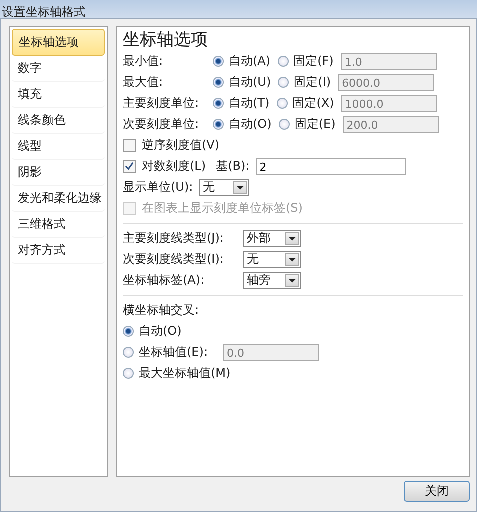  I want to click on sidebar-item: 数字, so click(58, 69).